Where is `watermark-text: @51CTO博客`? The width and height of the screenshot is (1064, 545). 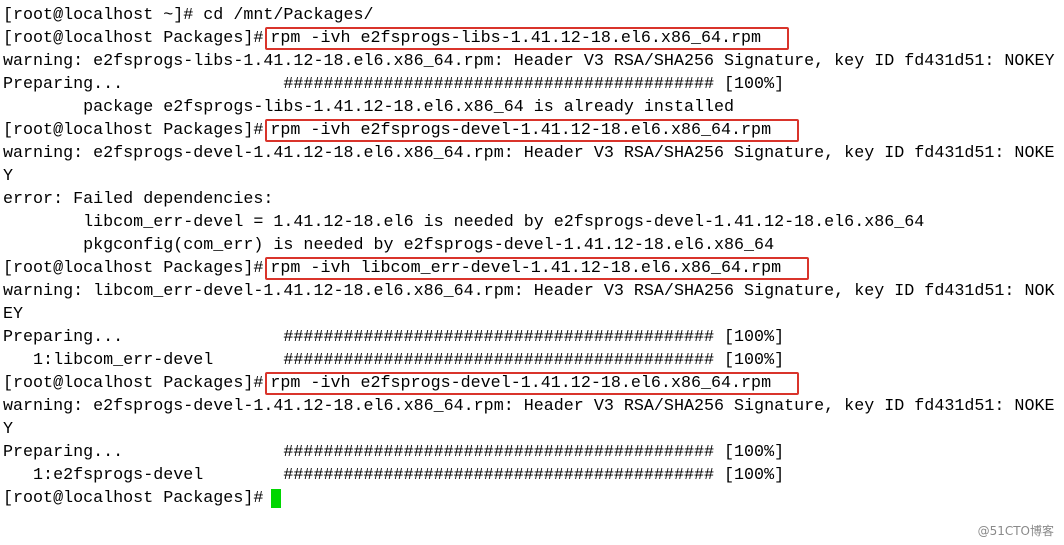 watermark-text: @51CTO博客 is located at coordinates (1015, 531).